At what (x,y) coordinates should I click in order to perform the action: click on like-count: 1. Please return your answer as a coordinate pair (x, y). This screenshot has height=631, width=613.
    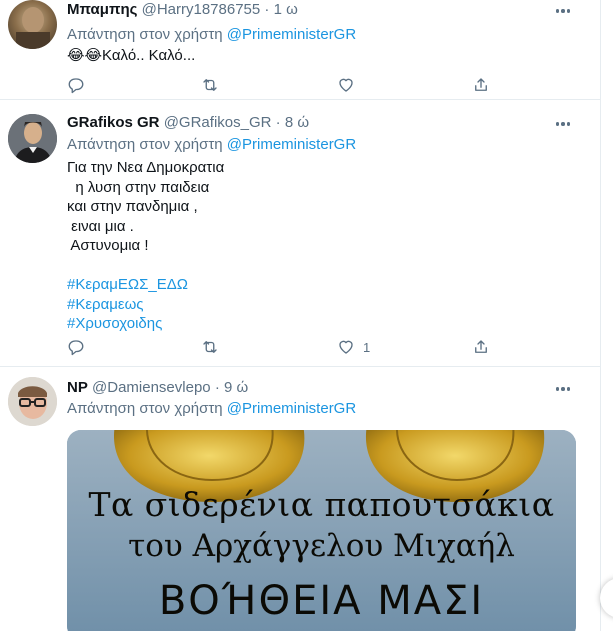
    Looking at the image, I should click on (367, 347).